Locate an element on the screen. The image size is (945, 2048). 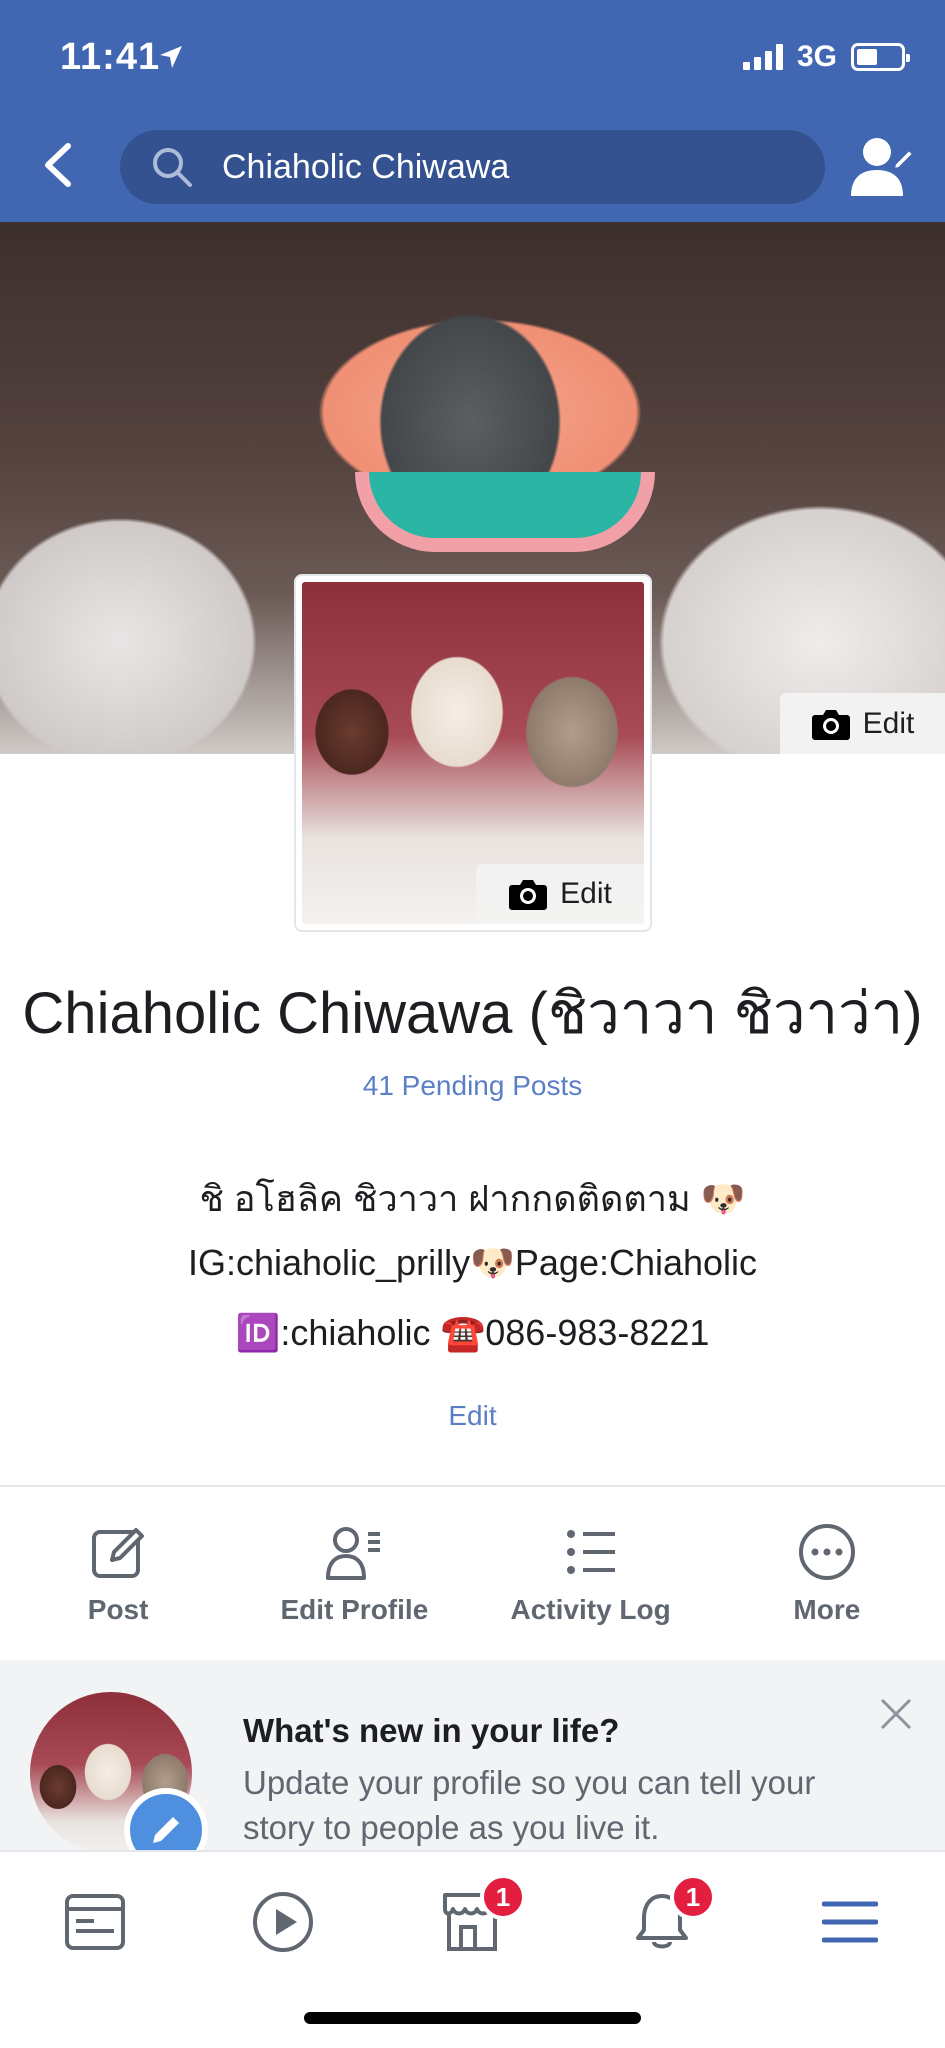
bottom-tab-bar: 1 1 is located at coordinates (472, 1949).